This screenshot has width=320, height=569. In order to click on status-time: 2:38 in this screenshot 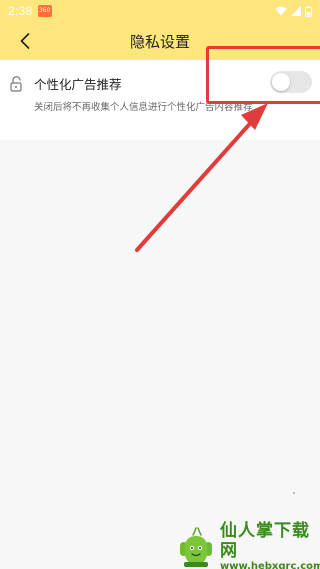, I will do `click(20, 11)`.